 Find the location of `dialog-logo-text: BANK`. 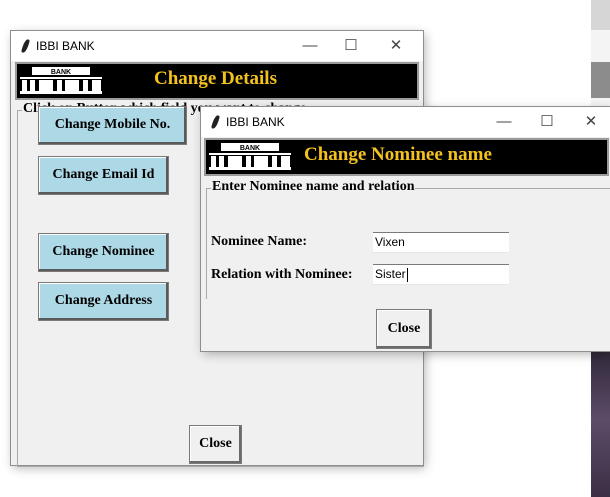

dialog-logo-text: BANK is located at coordinates (250, 148).